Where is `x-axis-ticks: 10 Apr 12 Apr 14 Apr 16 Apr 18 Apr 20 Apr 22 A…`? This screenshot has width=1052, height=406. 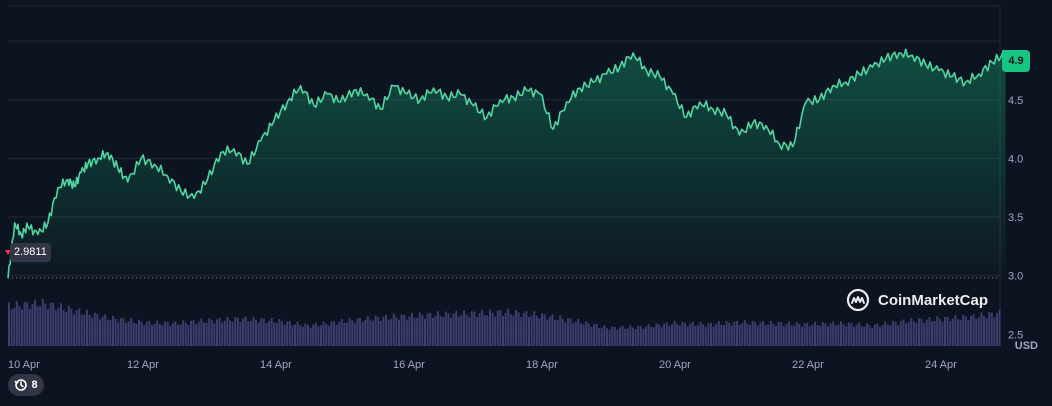
x-axis-ticks: 10 Apr 12 Apr 14 Apr 16 Apr 18 Apr 20 Apr 22 A… is located at coordinates (482, 365).